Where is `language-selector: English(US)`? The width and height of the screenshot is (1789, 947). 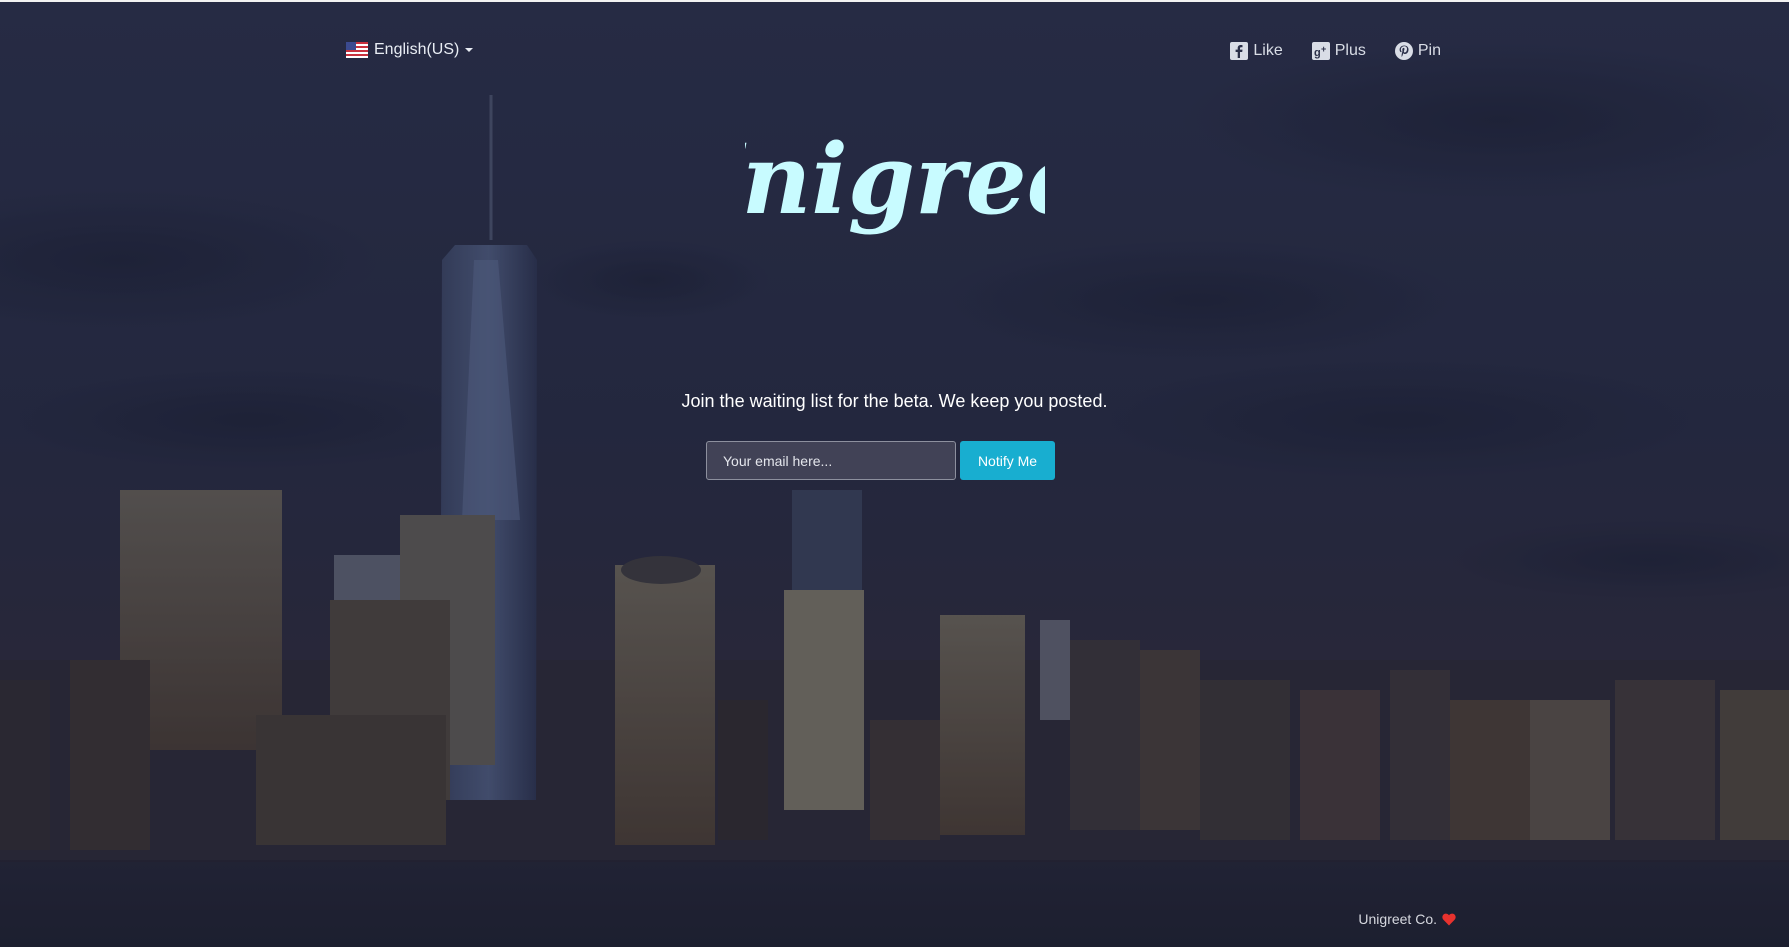
language-selector: English(US) is located at coordinates (410, 50).